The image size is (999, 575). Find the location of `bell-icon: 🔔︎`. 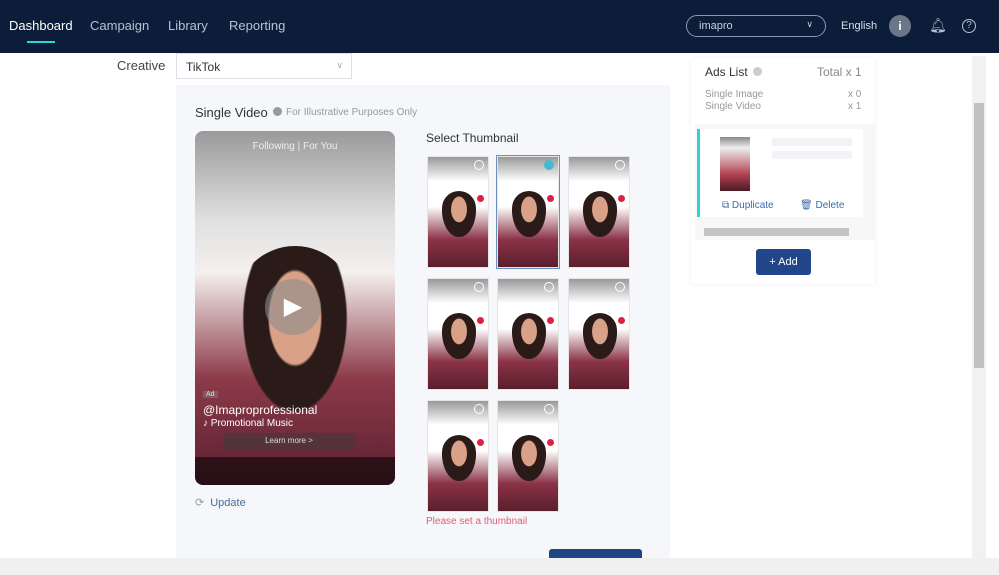

bell-icon: 🔔︎ is located at coordinates (938, 25).